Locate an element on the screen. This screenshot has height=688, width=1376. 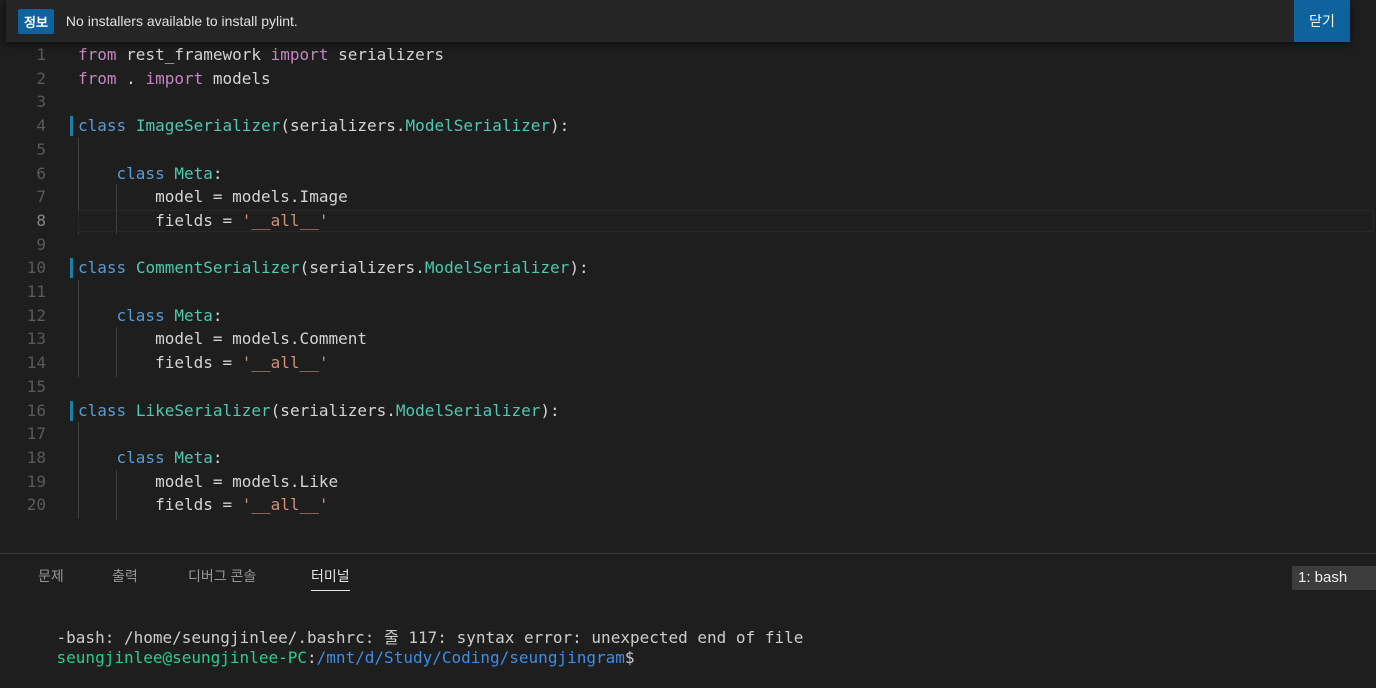
tab-problems: 문제 is located at coordinates (51, 577).